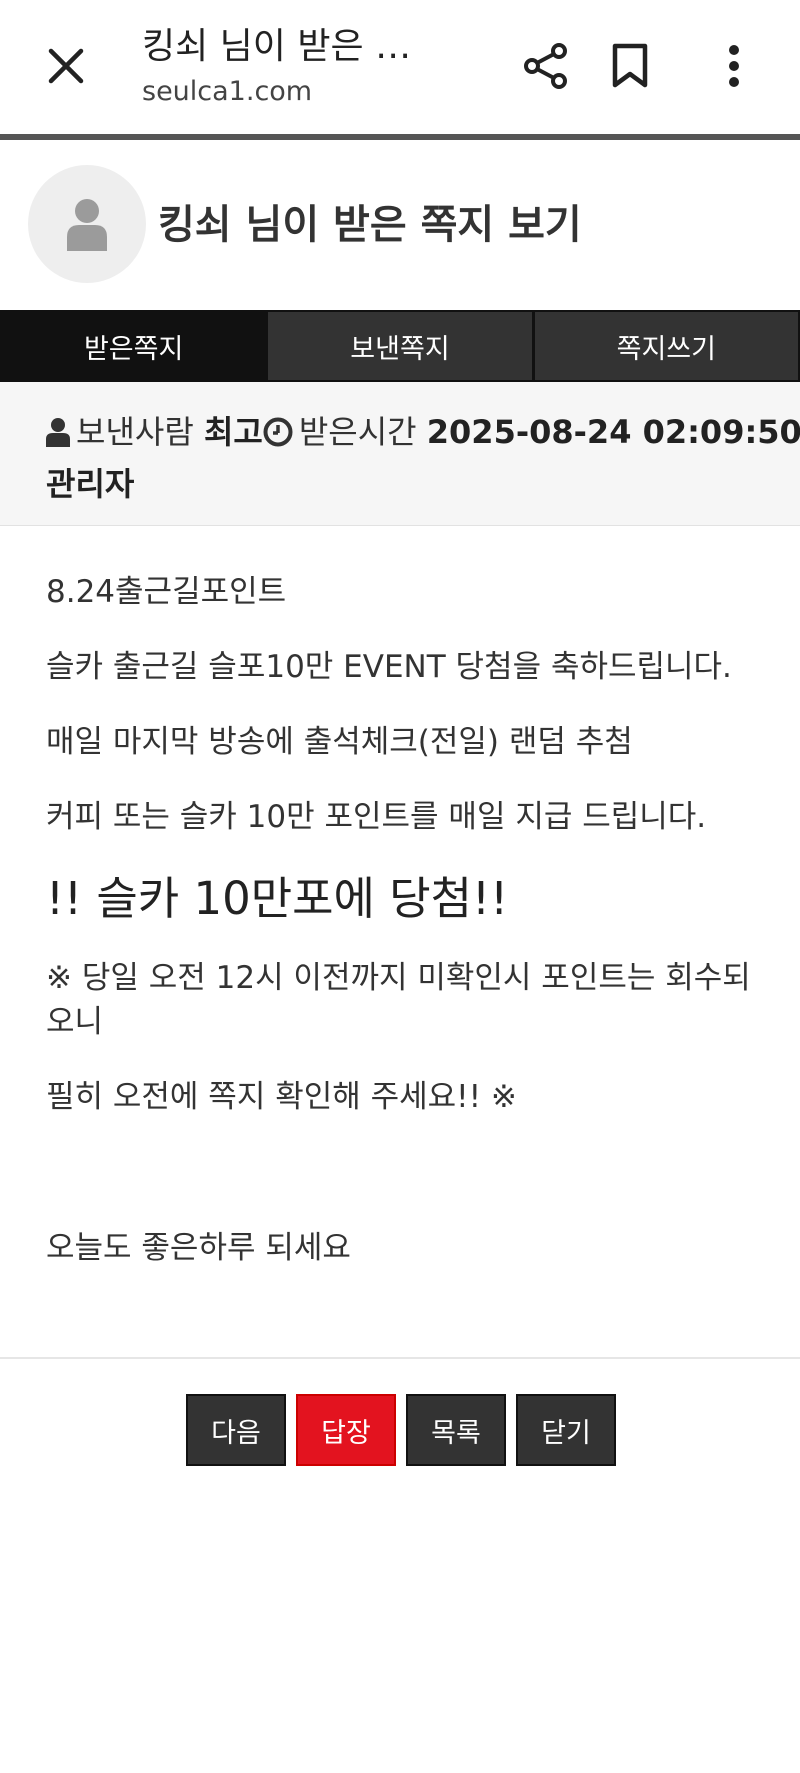 Image resolution: width=800 pixels, height=1773 pixels. Describe the element at coordinates (166, 592) in the screenshot. I see `message-line: 8.24출근길포인트` at that location.